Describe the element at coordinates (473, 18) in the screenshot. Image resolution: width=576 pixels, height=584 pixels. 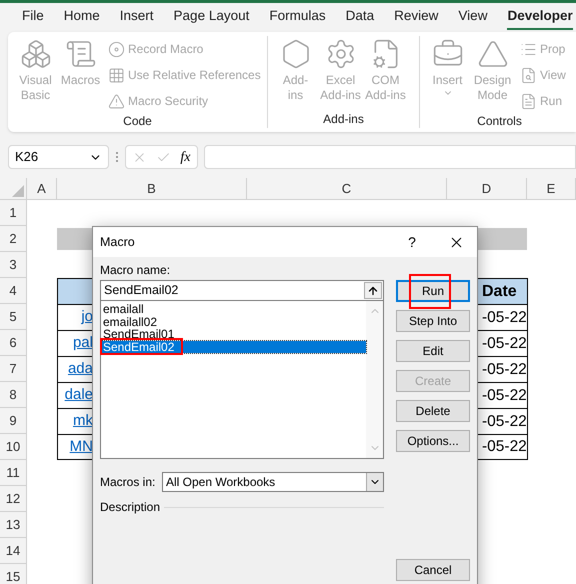
I see `ribbon-tab: View` at that location.